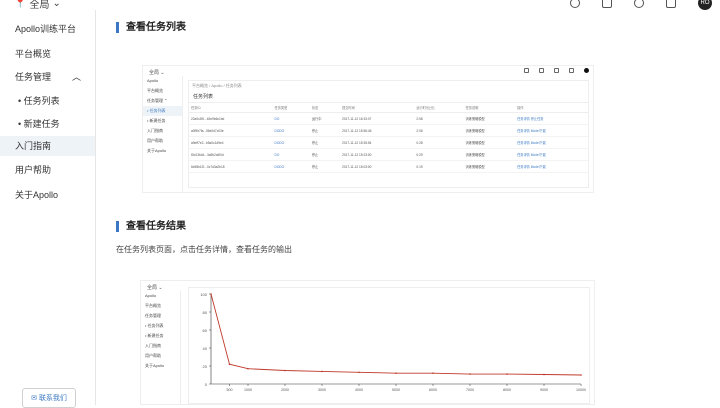 Image resolution: width=720 pixels, height=408 pixels. What do you see at coordinates (153, 80) in the screenshot?
I see `mini-side-item: Apollo` at bounding box center [153, 80].